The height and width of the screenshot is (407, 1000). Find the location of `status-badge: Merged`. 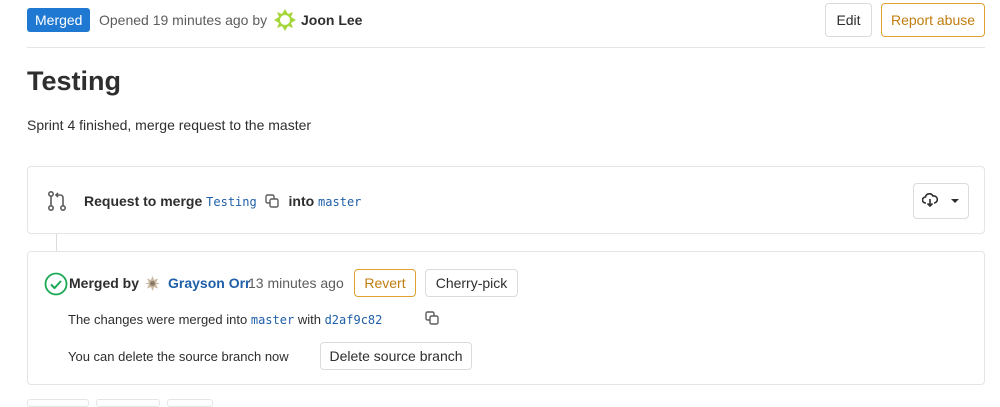

status-badge: Merged is located at coordinates (59, 20).